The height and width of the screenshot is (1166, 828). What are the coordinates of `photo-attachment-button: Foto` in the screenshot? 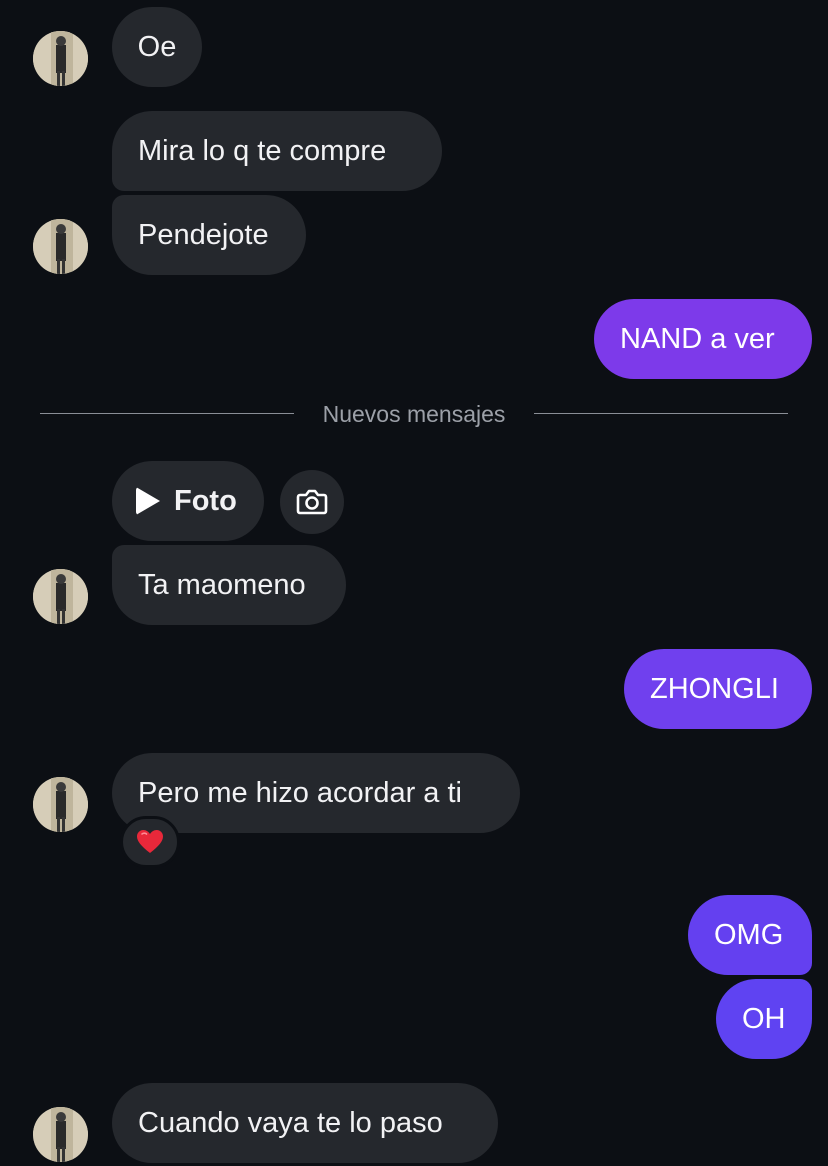 It's located at (188, 501).